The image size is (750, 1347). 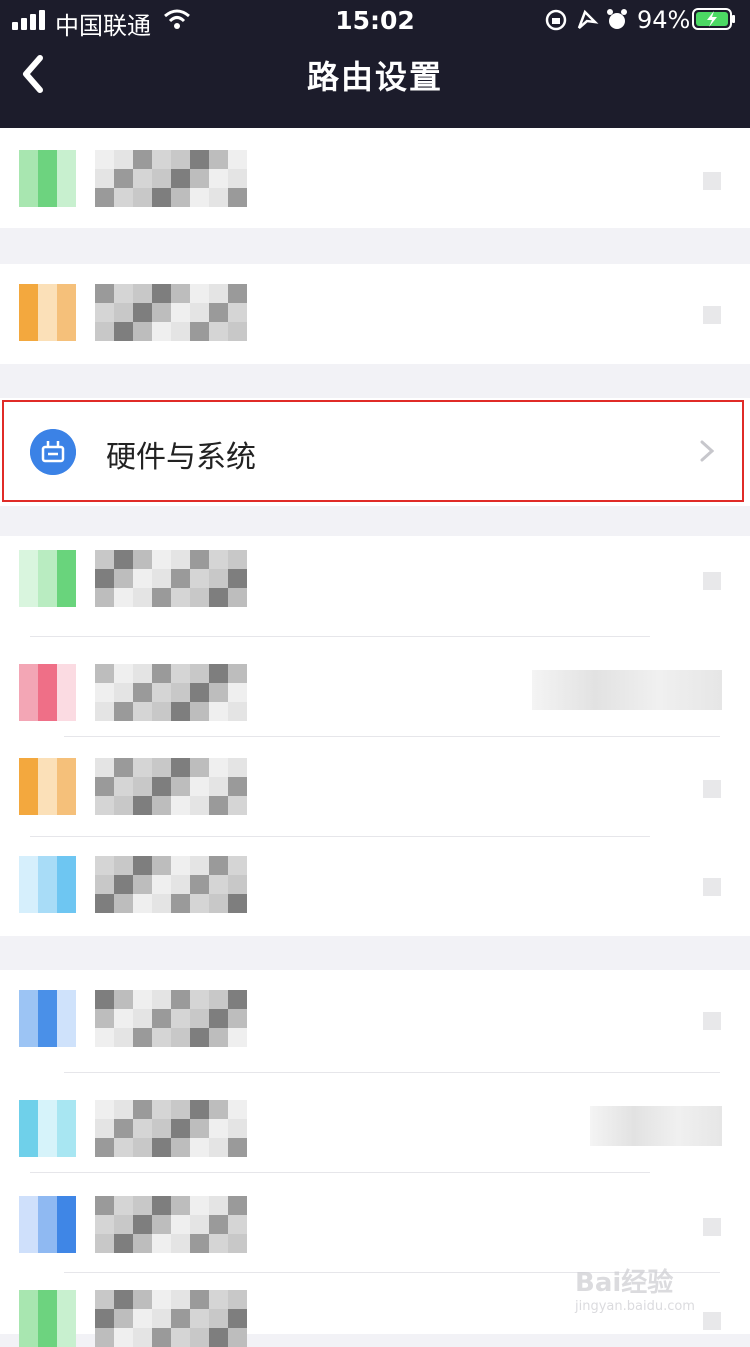 I want to click on page-title: 路由设置, so click(x=374, y=77).